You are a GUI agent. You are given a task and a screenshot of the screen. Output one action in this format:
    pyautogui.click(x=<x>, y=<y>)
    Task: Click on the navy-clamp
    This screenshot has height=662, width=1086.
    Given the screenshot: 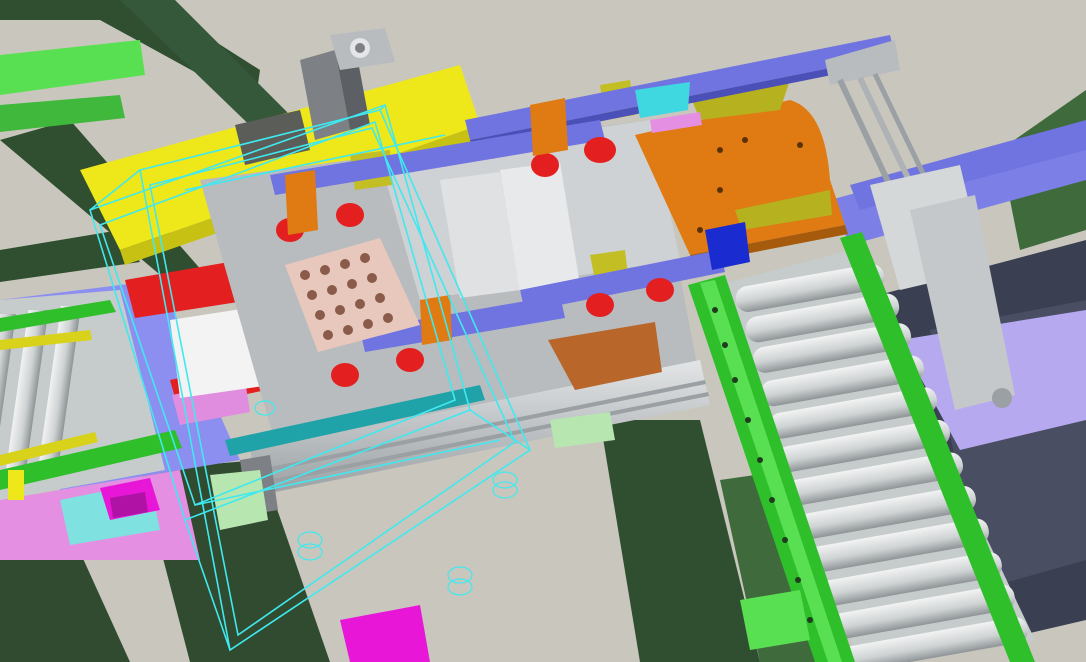 What is the action you would take?
    pyautogui.click(x=727, y=246)
    